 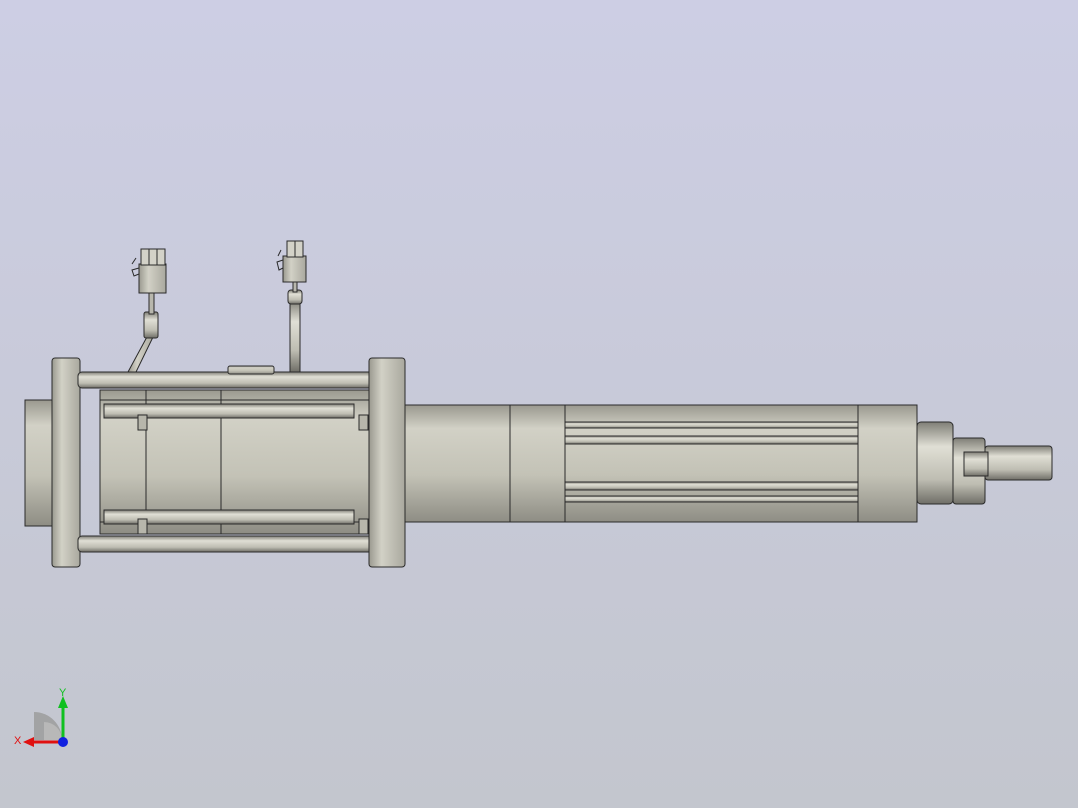 I want to click on orientation-triad: Y X, so click(x=41, y=717).